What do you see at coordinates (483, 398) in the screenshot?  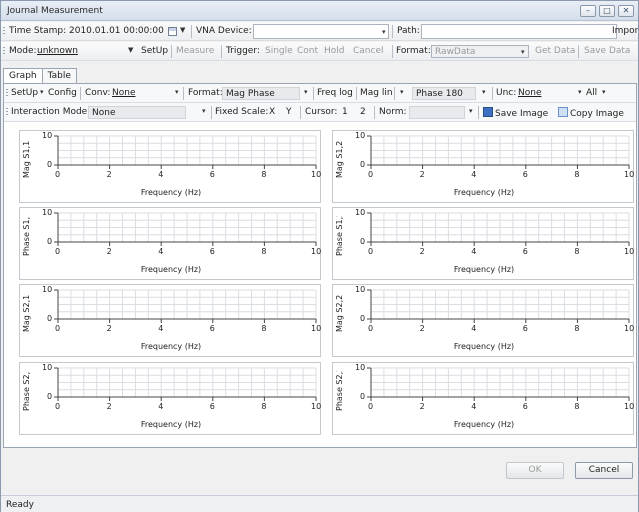 I see `plot-8: 0 2 4 6 8 10 0 10 Phase S2,2 [Frequency (Hz)` at bounding box center [483, 398].